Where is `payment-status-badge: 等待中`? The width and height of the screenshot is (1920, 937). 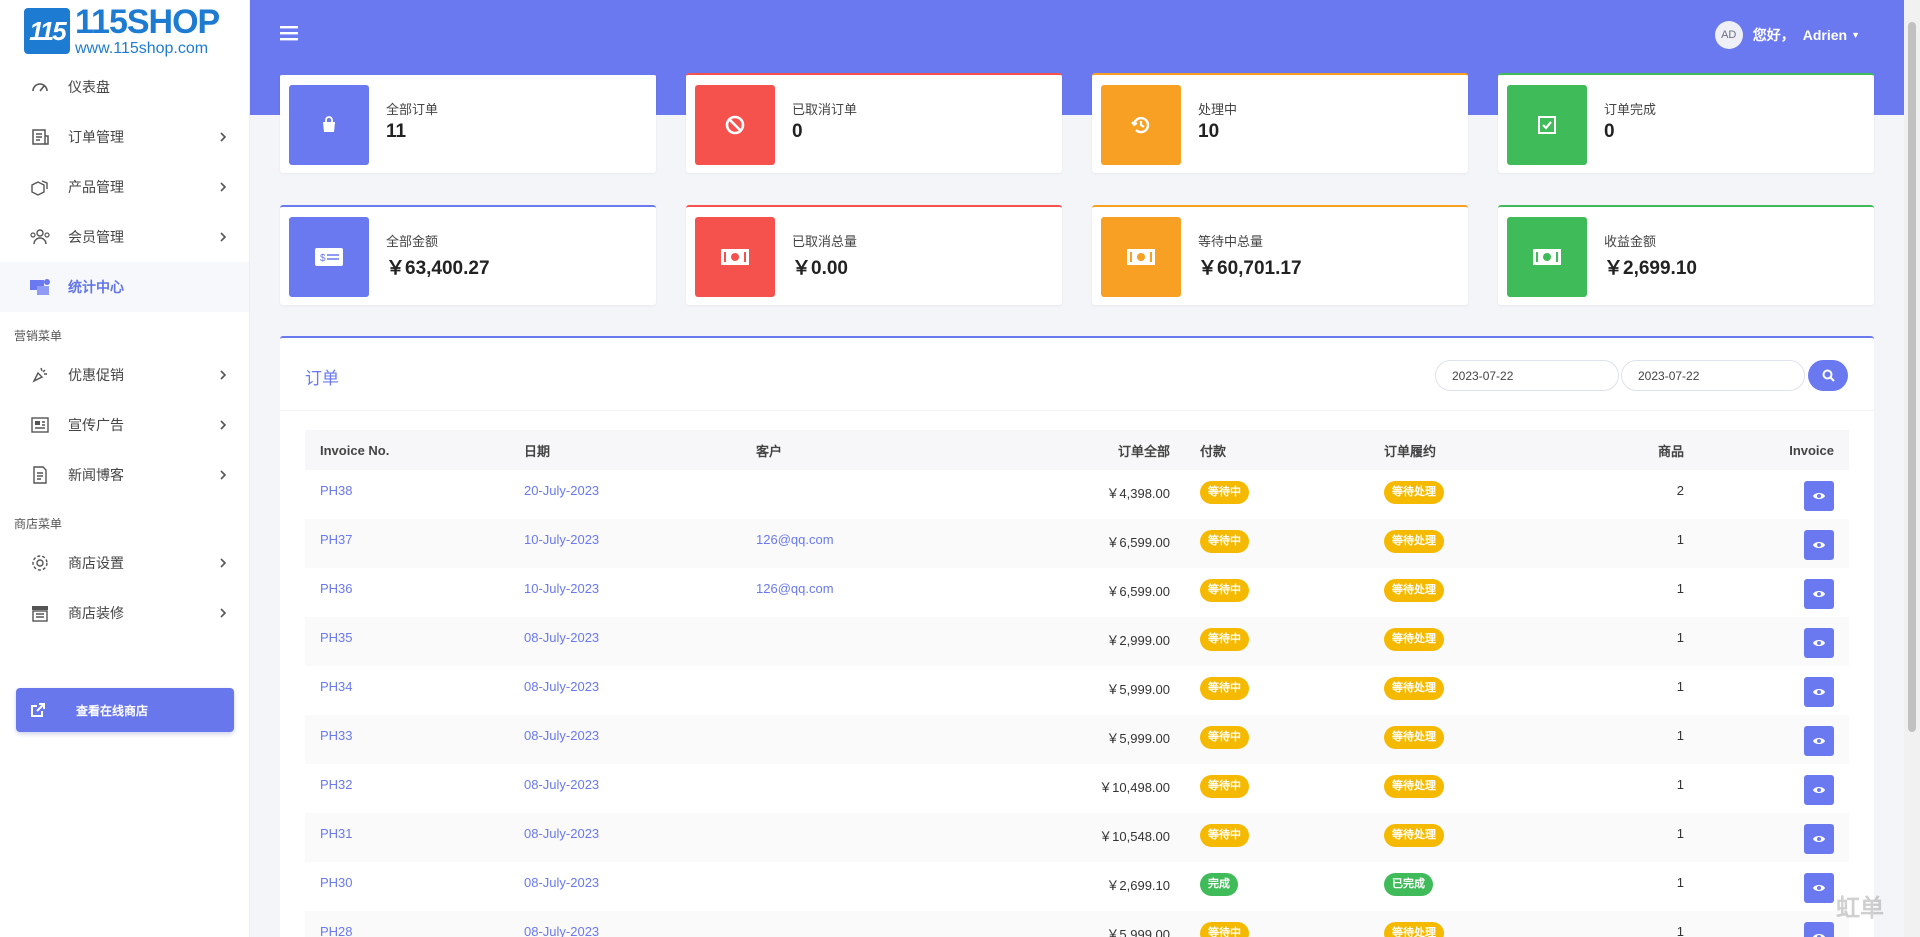
payment-status-badge: 等待中 is located at coordinates (1224, 590).